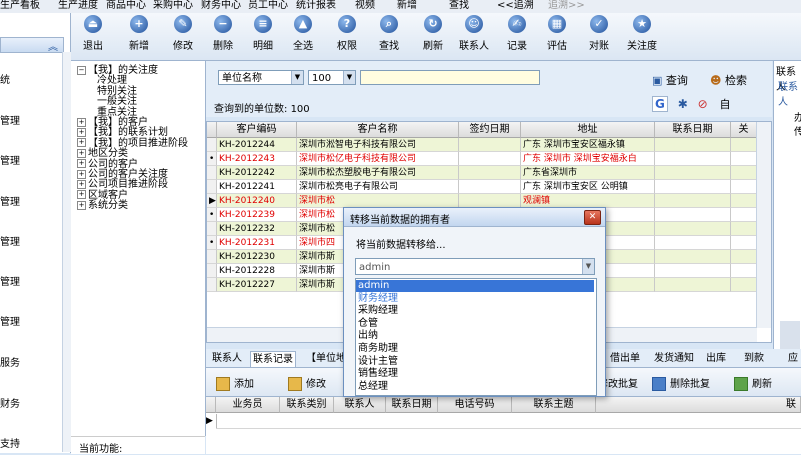  Describe the element at coordinates (316, 5) in the screenshot. I see `menu-item: 统计报表` at that location.